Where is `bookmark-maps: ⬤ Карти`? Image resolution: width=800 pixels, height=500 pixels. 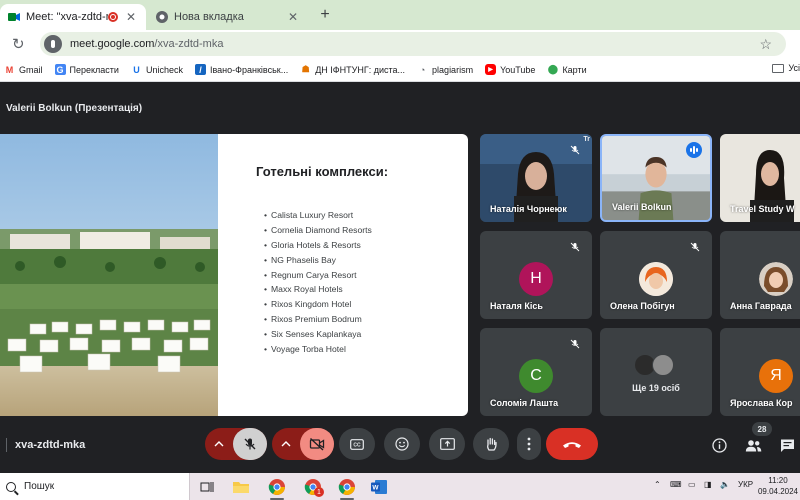 bookmark-maps: ⬤ Карти is located at coordinates (567, 69).